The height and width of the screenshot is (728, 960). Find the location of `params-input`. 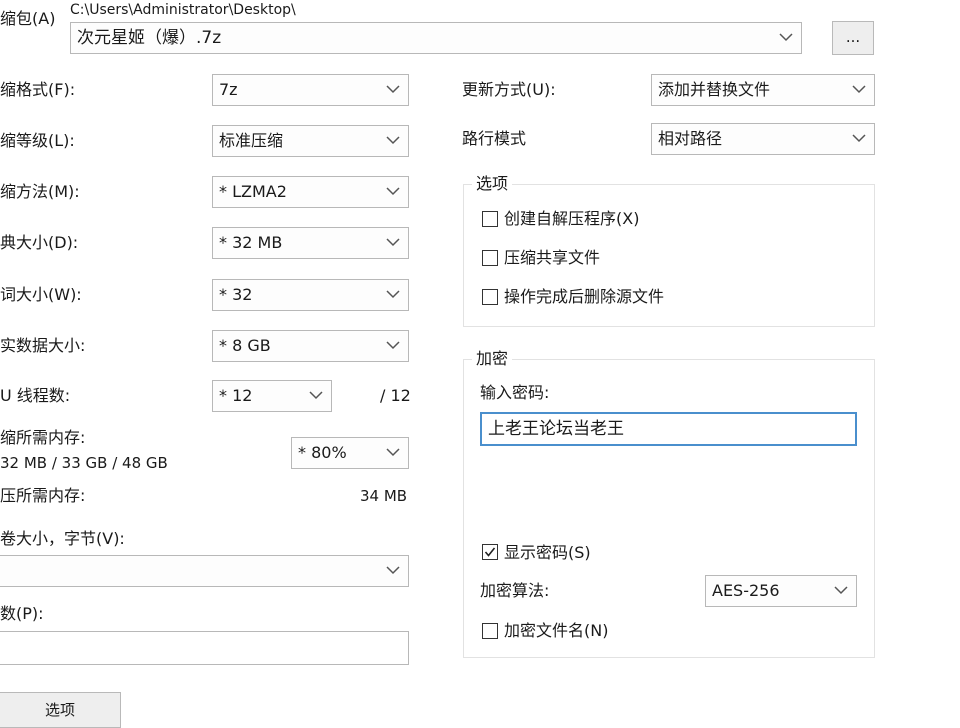

params-input is located at coordinates (204, 648).